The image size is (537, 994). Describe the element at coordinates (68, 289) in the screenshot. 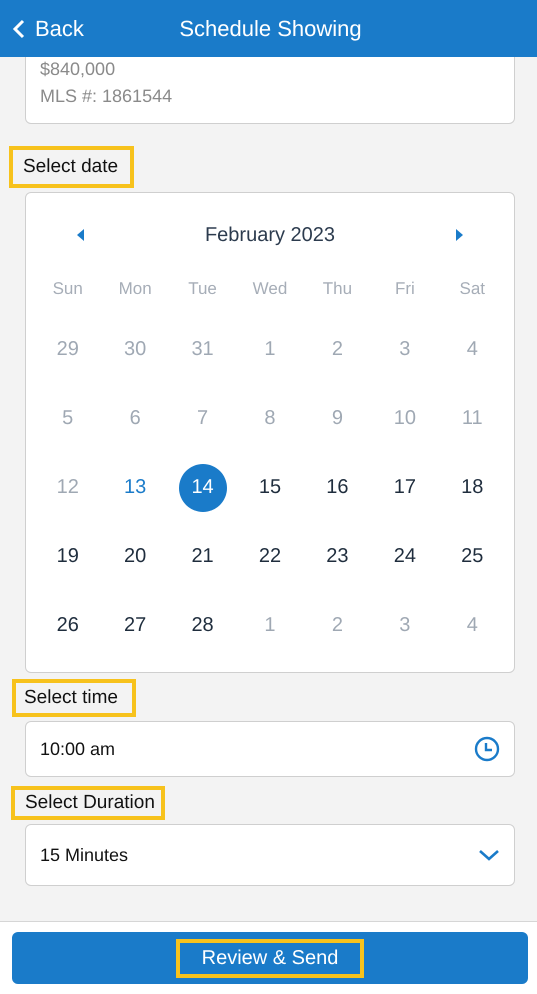

I see `weekday-label: Sun` at that location.